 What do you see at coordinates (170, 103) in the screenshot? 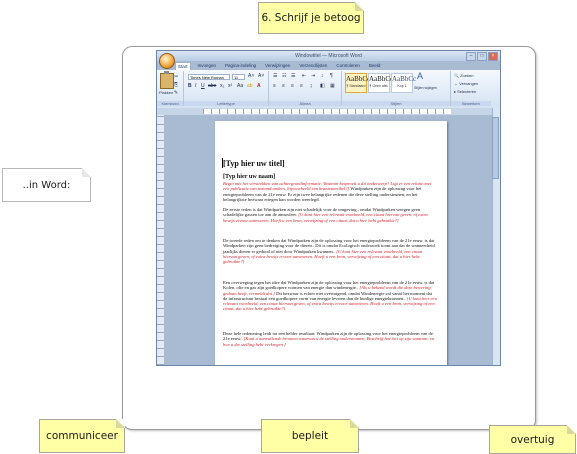
I see `clipboard-group-label: Klembord` at bounding box center [170, 103].